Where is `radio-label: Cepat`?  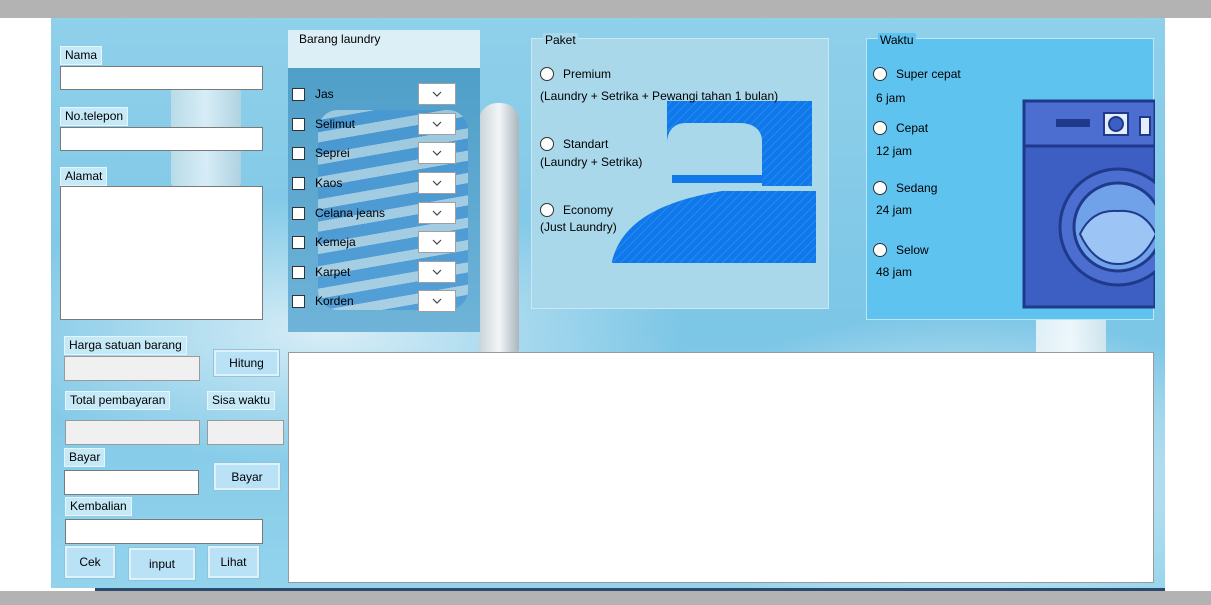
radio-label: Cepat is located at coordinates (912, 128).